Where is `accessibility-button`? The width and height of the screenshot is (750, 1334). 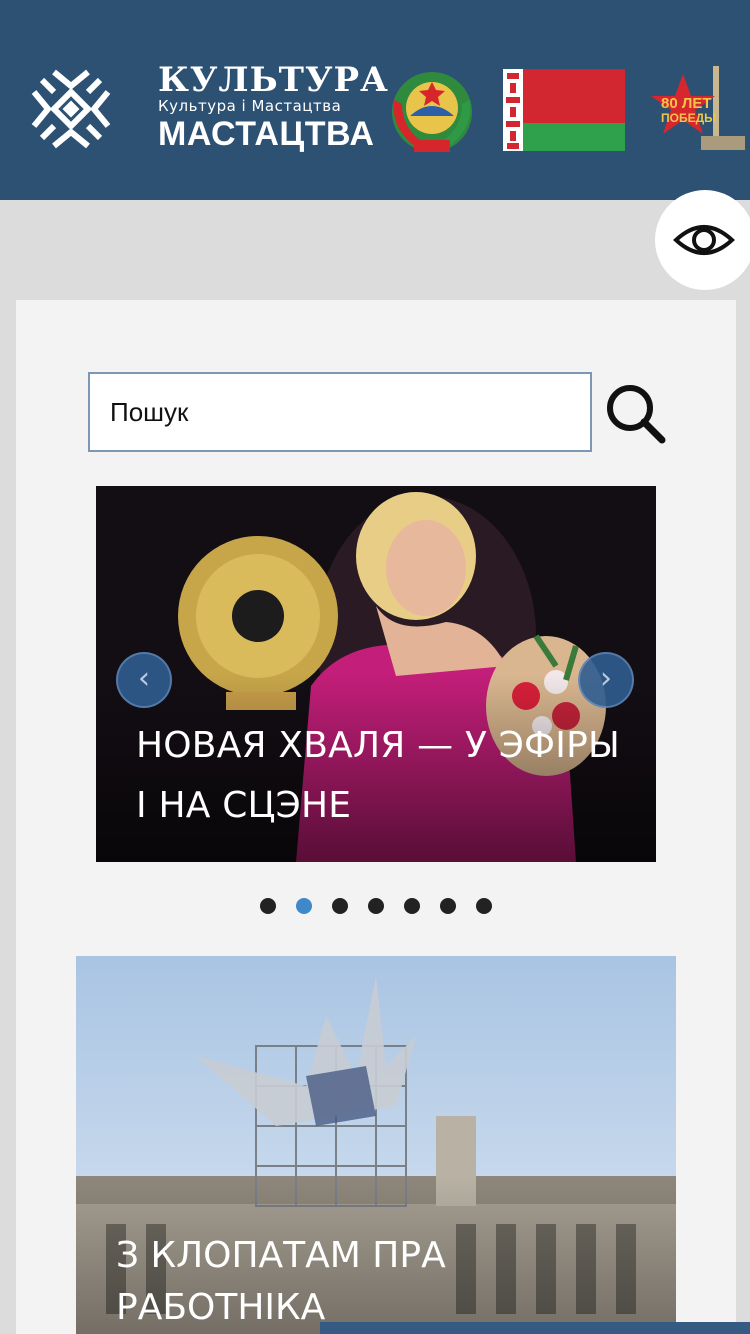
accessibility-button is located at coordinates (702, 240).